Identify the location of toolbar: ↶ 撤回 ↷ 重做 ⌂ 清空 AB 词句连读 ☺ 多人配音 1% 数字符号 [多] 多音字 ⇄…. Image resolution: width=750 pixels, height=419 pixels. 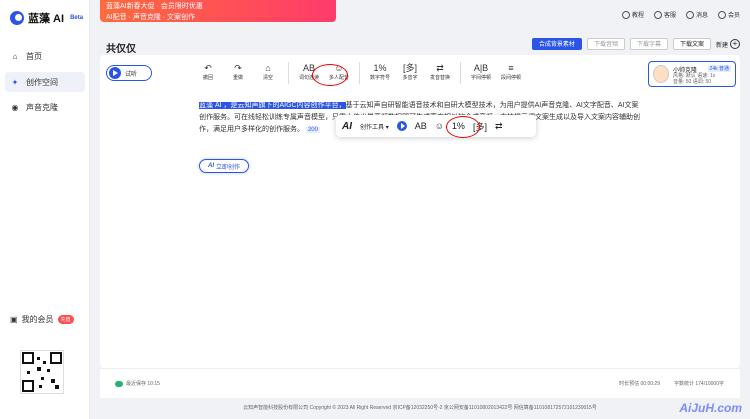
(359, 73).